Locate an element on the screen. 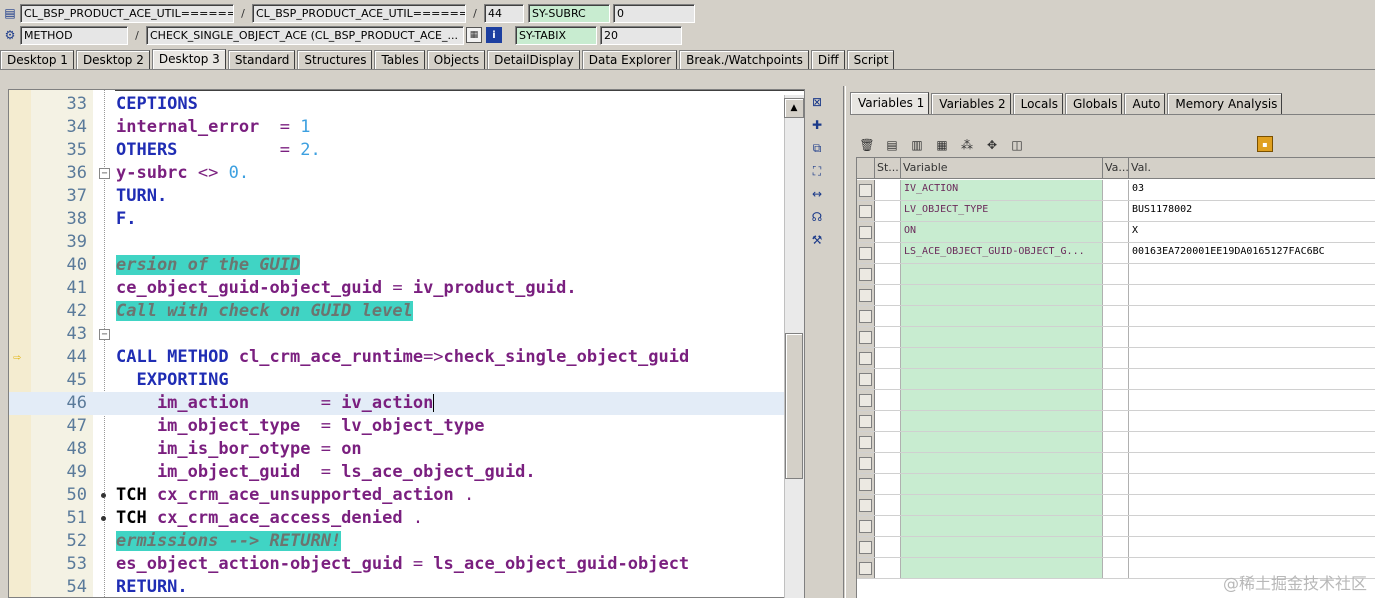 The height and width of the screenshot is (598, 1375). tab-data-explorer: Data Explorer is located at coordinates (629, 59).